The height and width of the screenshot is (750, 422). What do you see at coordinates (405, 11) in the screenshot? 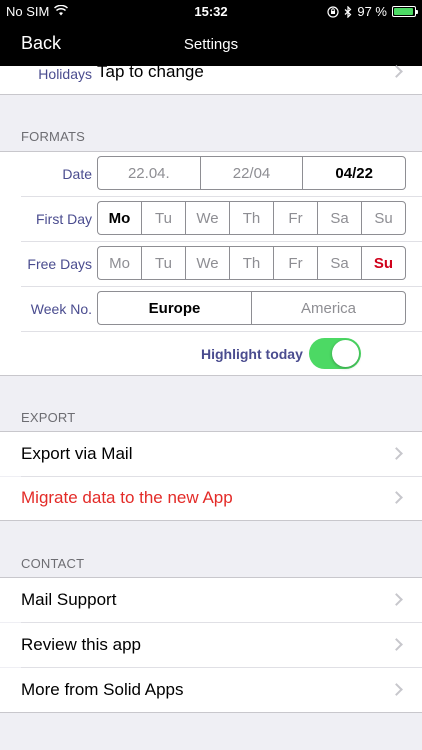
I see `battery-icon` at bounding box center [405, 11].